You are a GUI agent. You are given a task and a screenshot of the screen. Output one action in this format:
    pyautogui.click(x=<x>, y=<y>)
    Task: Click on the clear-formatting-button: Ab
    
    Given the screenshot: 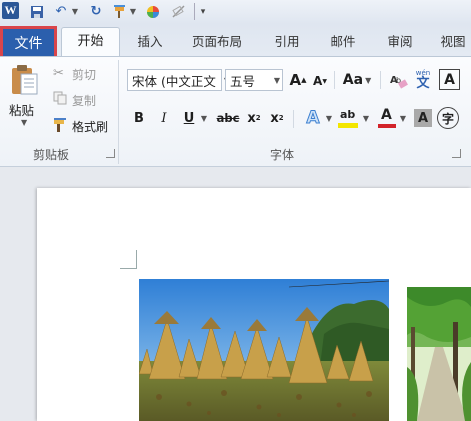 What is the action you would take?
    pyautogui.click(x=399, y=80)
    